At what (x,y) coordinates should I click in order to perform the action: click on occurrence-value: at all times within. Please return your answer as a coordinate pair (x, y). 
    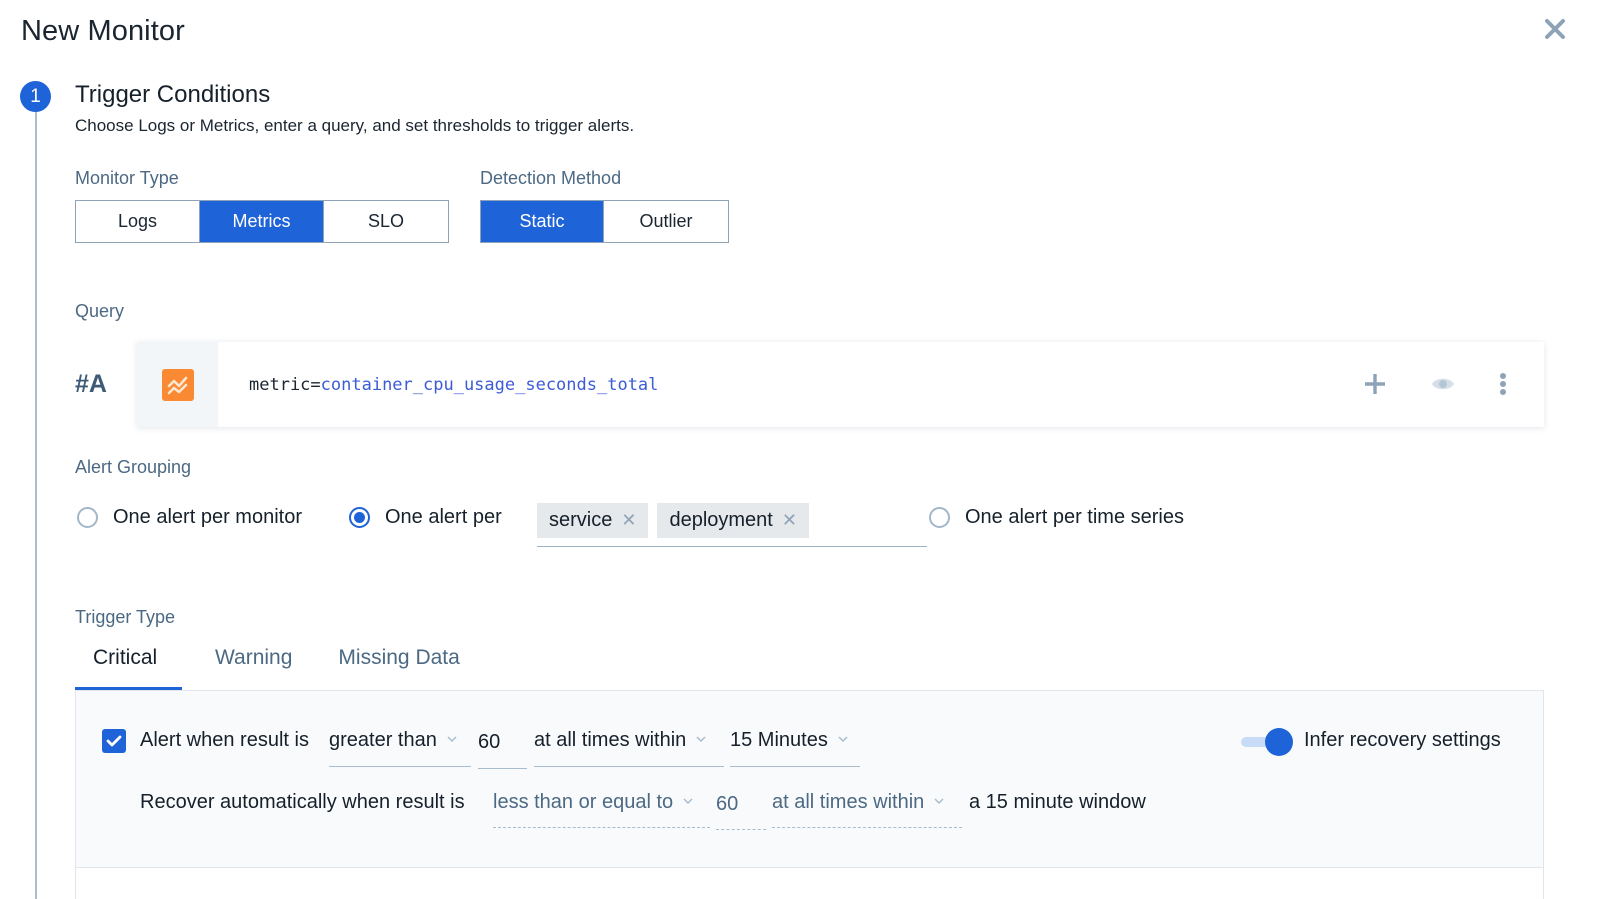
    Looking at the image, I should click on (610, 740).